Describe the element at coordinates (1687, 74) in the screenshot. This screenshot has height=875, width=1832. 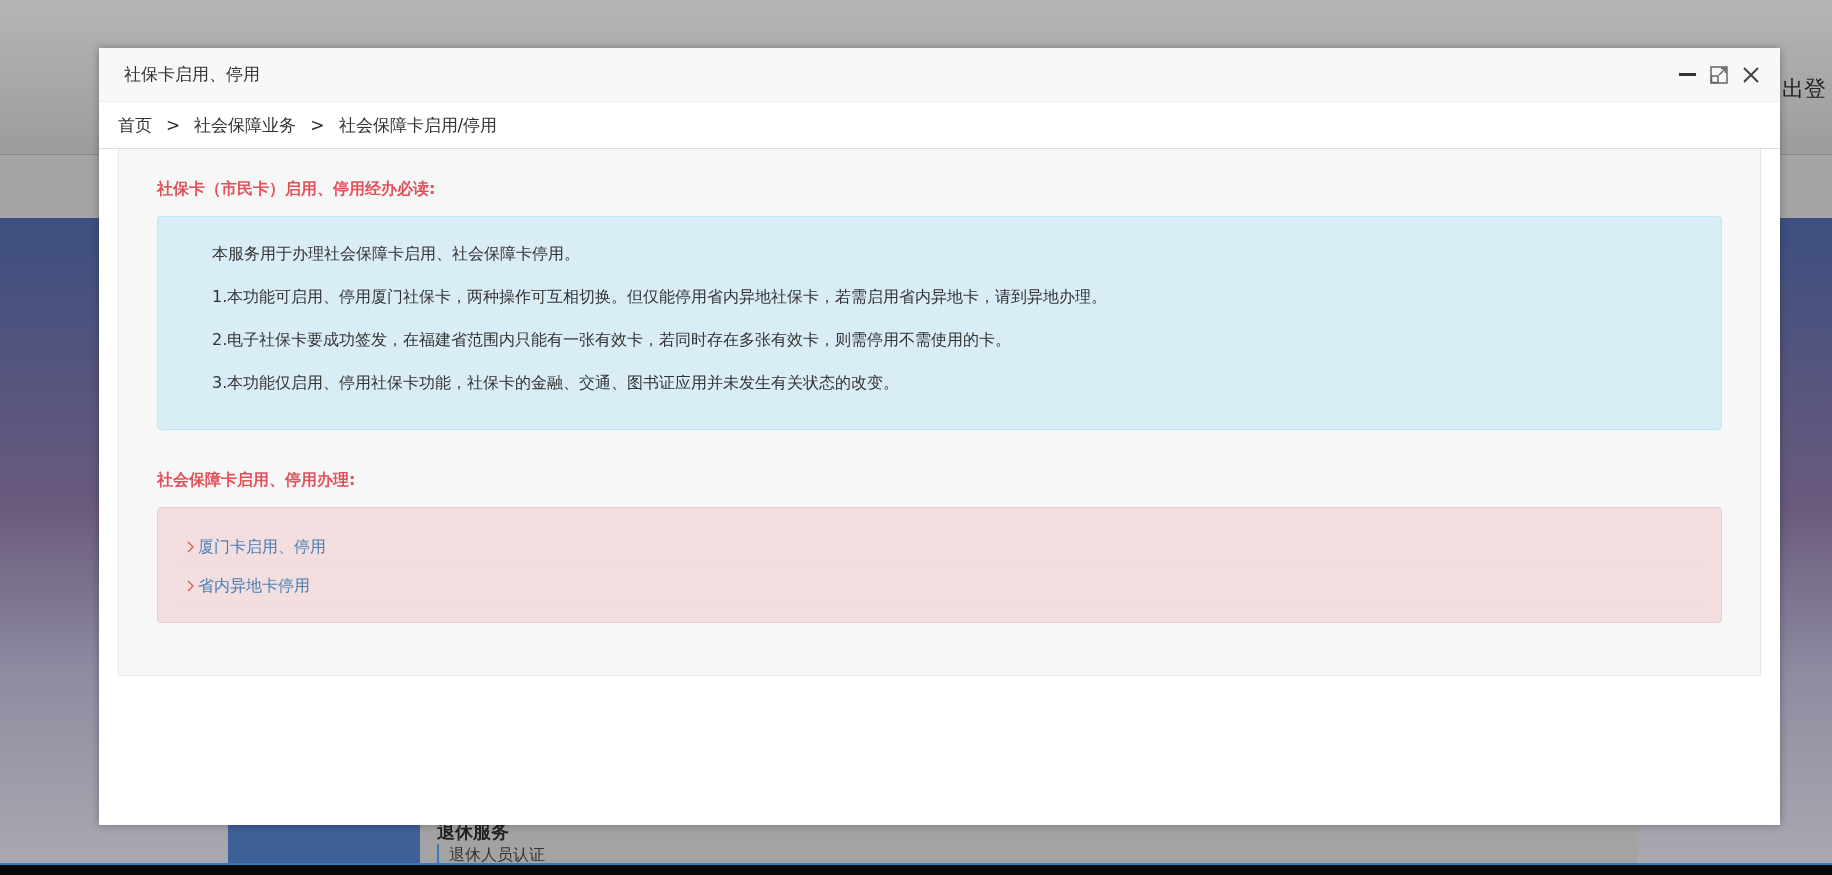
I see `minimize-icon` at that location.